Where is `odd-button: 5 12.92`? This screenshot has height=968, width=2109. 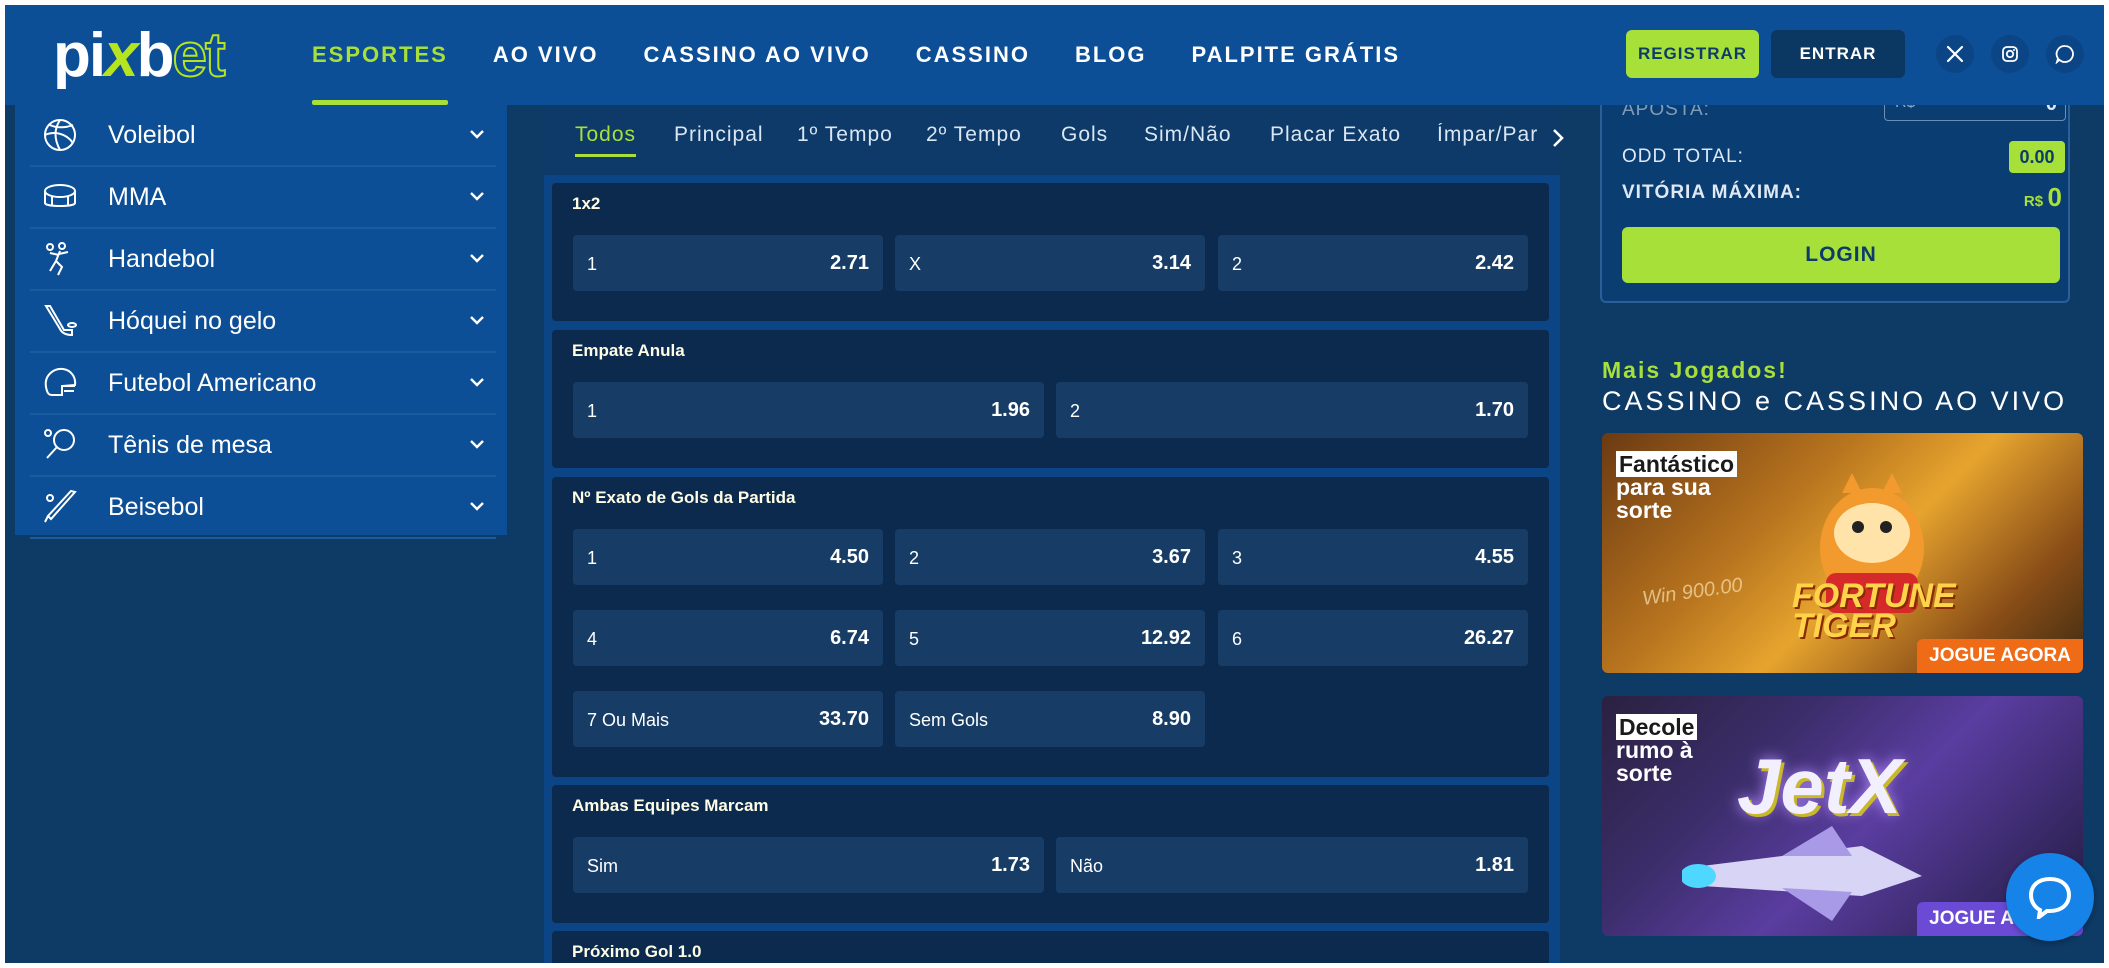
odd-button: 5 12.92 is located at coordinates (1050, 638).